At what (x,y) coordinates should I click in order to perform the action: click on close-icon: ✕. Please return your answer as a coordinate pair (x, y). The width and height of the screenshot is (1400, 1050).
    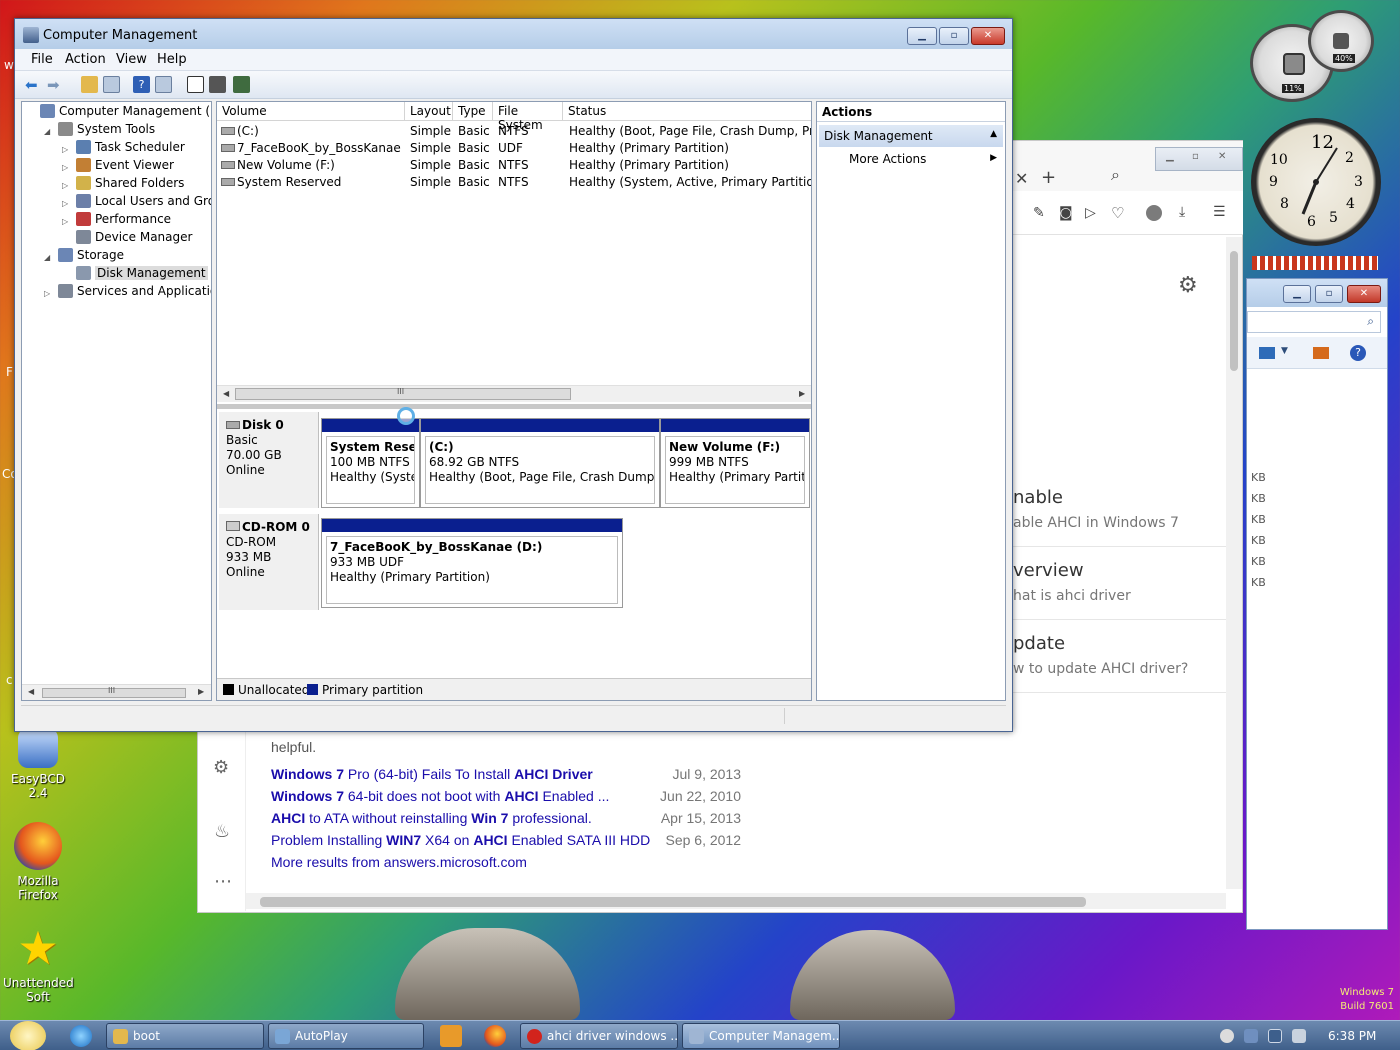
    Looking at the image, I should click on (1222, 156).